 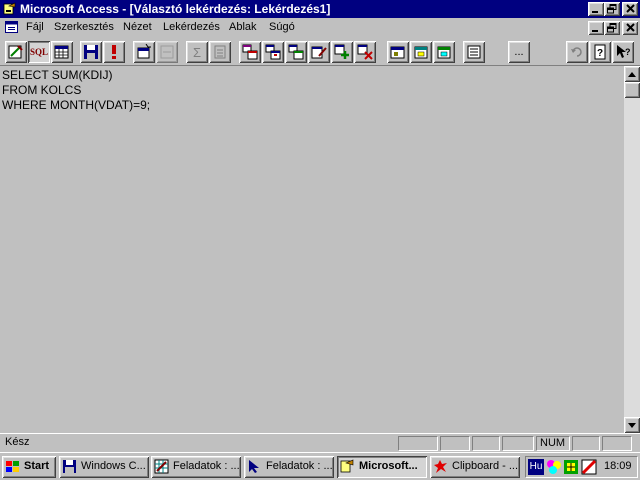 What do you see at coordinates (623, 52) in the screenshot?
I see `whats-this-button: ?` at bounding box center [623, 52].